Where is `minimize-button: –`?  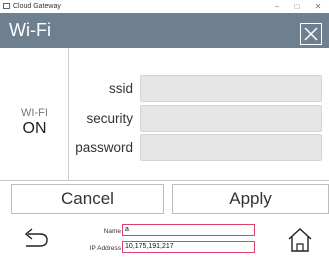
minimize-button: – is located at coordinates (277, 6).